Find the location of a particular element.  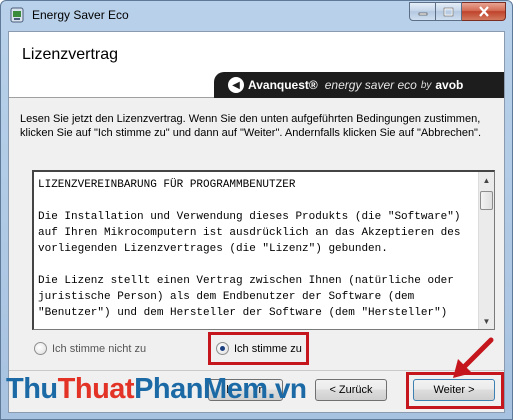

minimize-icon is located at coordinates (422, 13).